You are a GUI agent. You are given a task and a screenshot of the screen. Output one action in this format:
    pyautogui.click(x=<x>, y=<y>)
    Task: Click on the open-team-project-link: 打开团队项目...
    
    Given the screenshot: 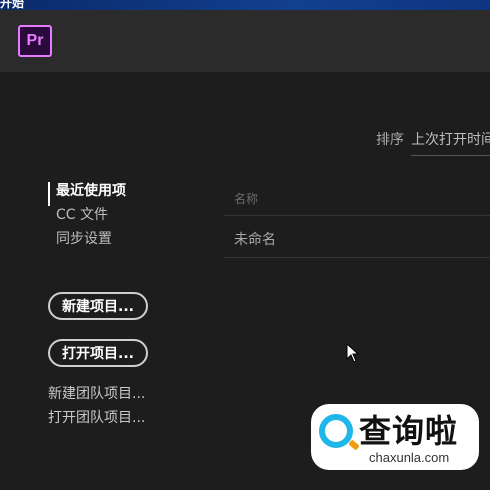 What is the action you would take?
    pyautogui.click(x=96, y=417)
    